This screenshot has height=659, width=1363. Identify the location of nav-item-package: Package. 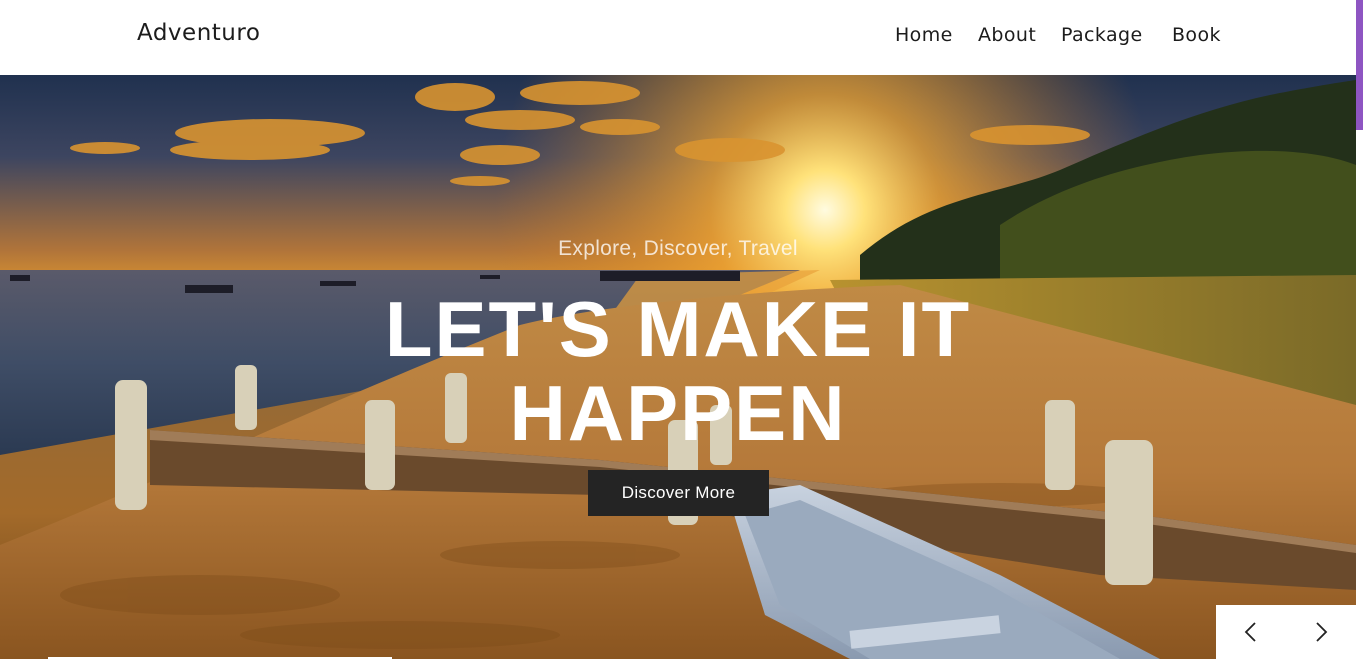
(1102, 35).